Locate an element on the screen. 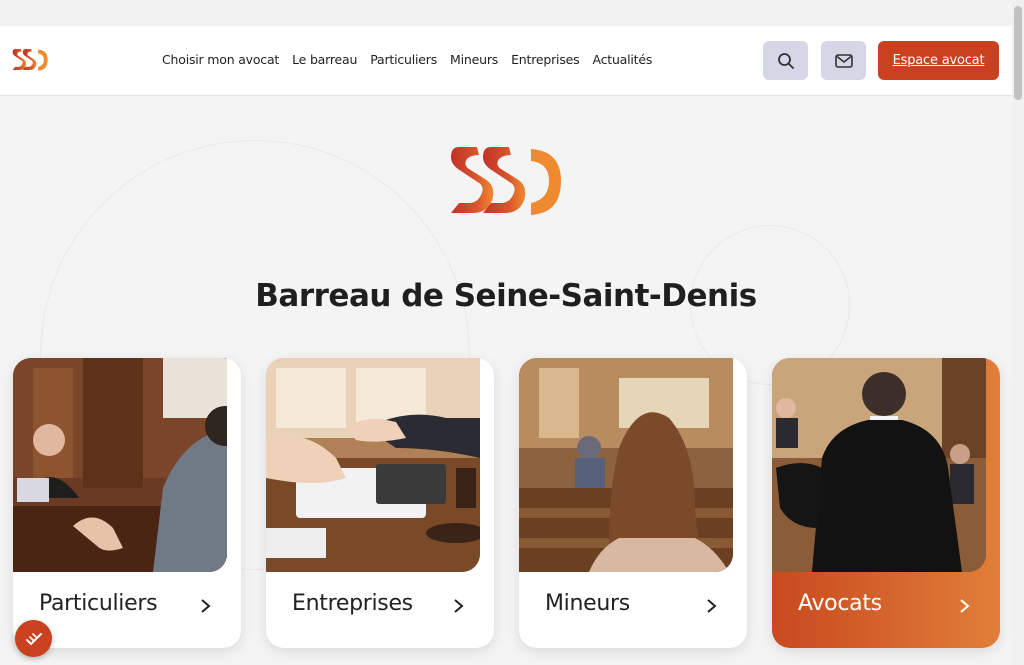 This screenshot has width=1024, height=665. site-logo is located at coordinates (30, 60).